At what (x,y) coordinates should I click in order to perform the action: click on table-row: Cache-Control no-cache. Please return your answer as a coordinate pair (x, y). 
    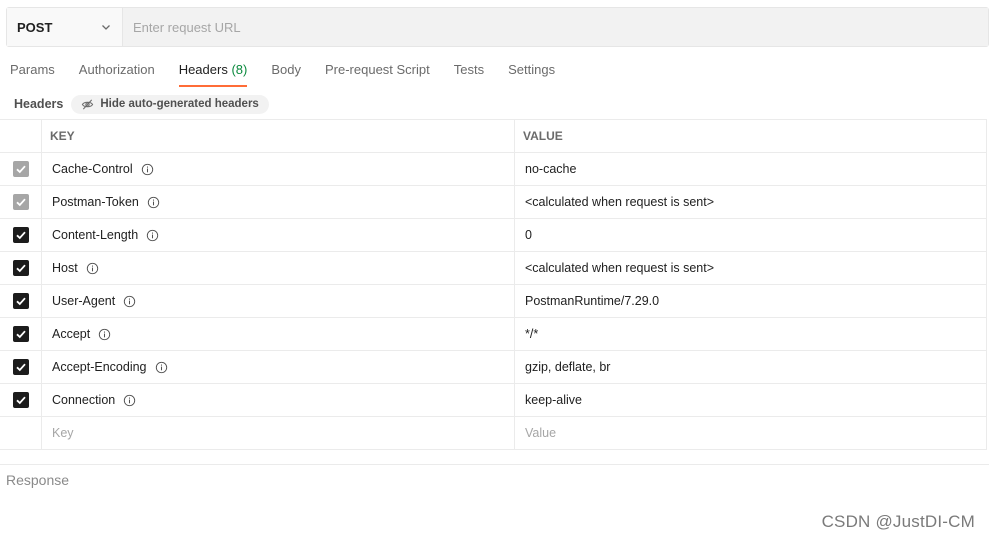
    Looking at the image, I should click on (493, 169).